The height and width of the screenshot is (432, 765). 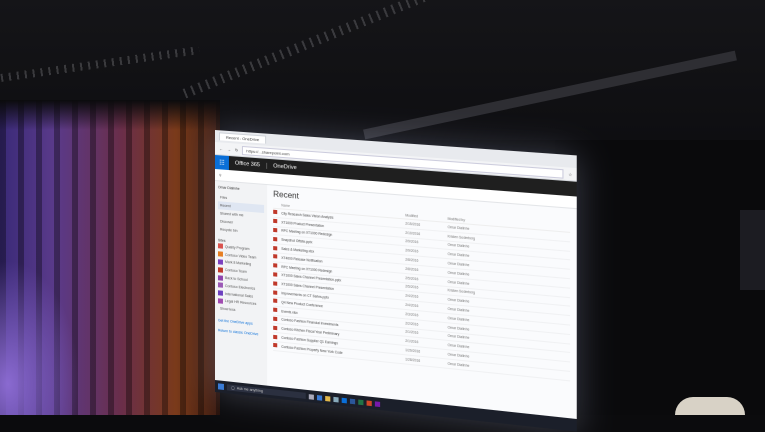 What do you see at coordinates (752, 250) in the screenshot?
I see `side-screen` at bounding box center [752, 250].